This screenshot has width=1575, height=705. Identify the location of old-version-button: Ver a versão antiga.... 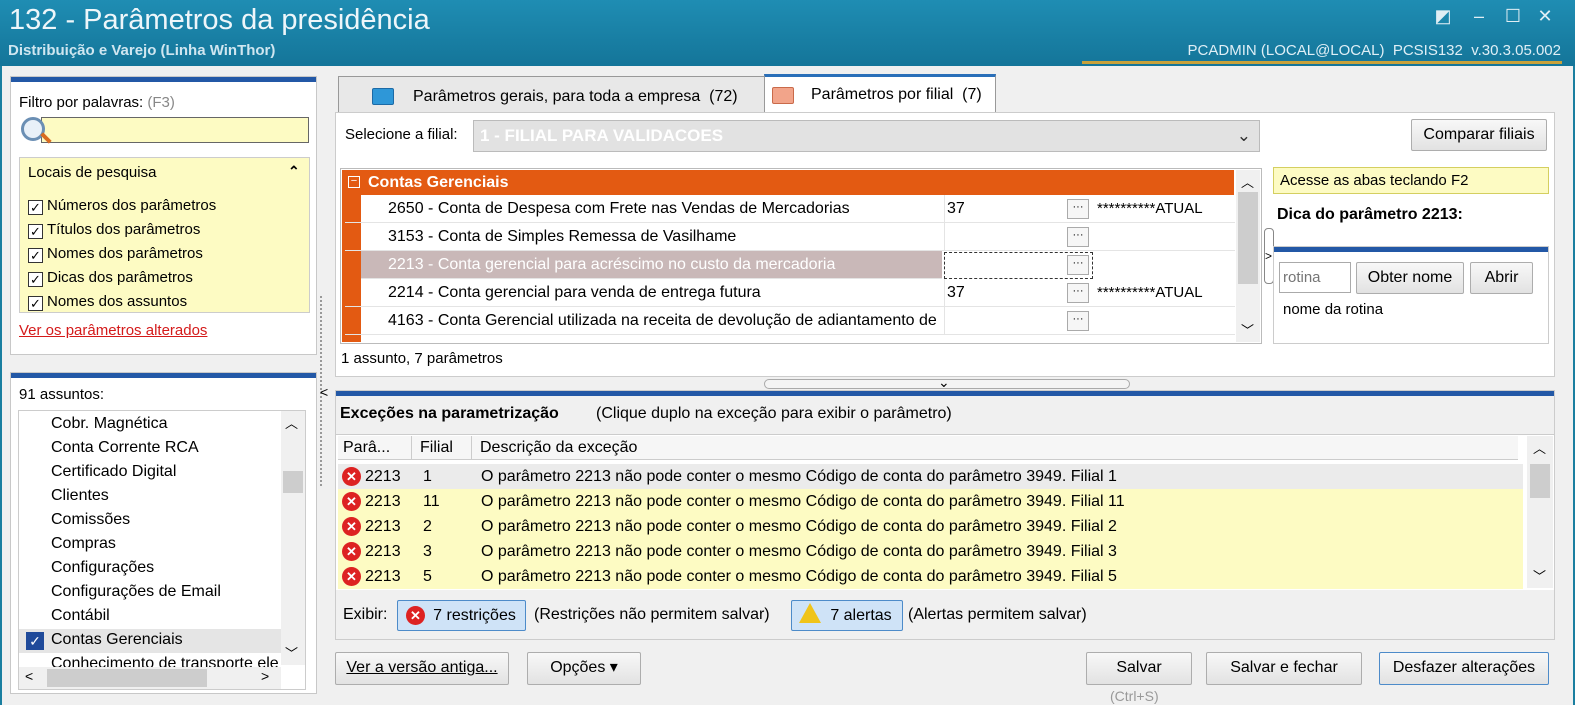
(422, 668).